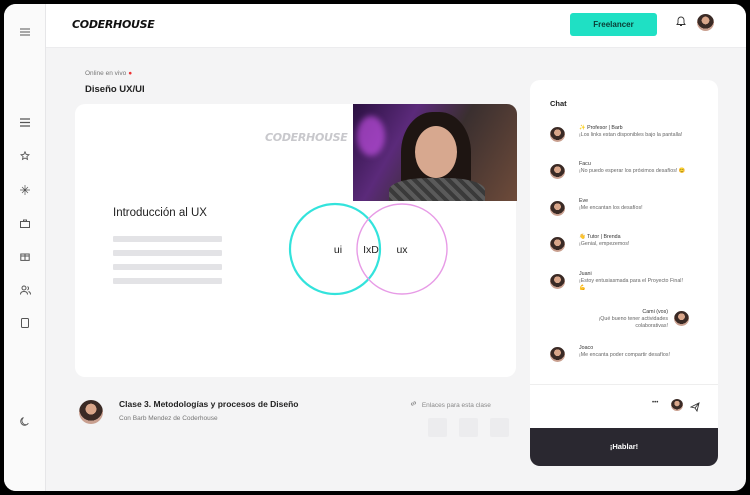 The height and width of the screenshot is (495, 750). I want to click on star-icon, so click(25, 158).